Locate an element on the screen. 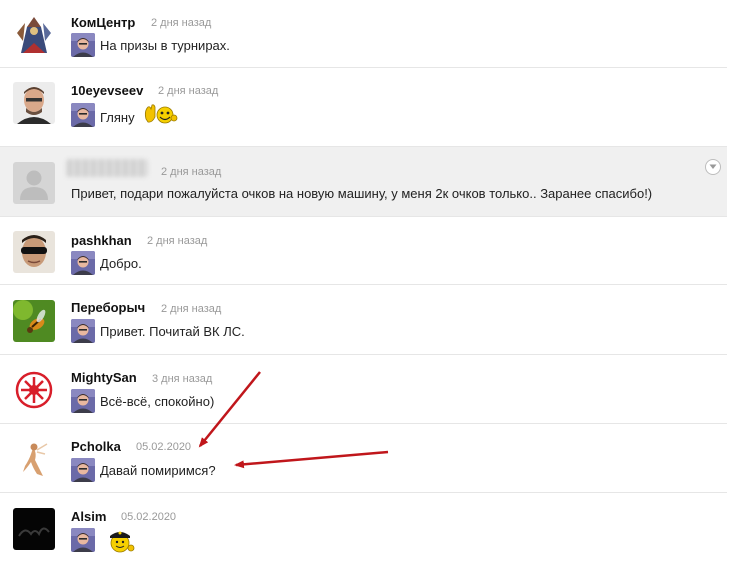 The image size is (729, 566). message-text: Всё-всё, спокойно) is located at coordinates (157, 401).